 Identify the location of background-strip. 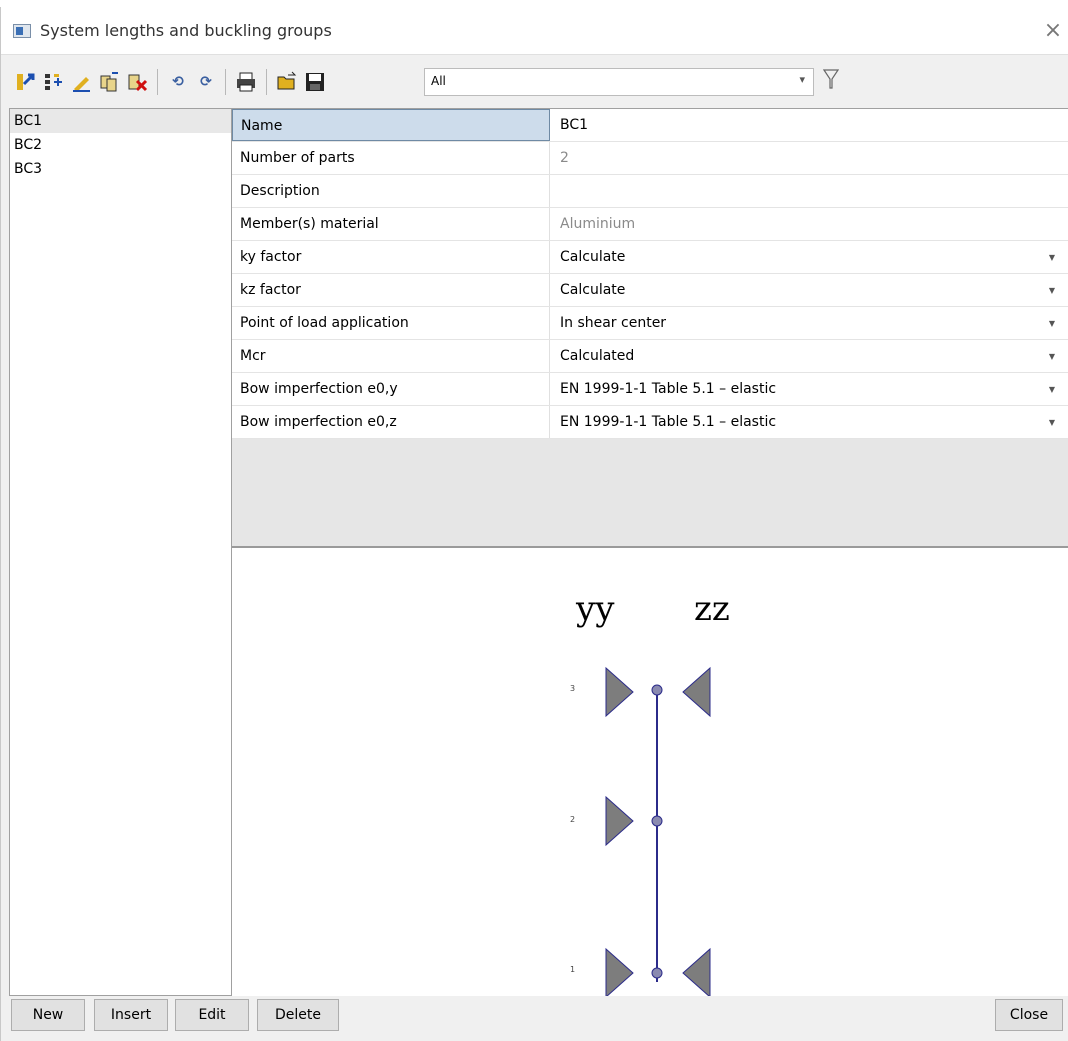
(534, 3).